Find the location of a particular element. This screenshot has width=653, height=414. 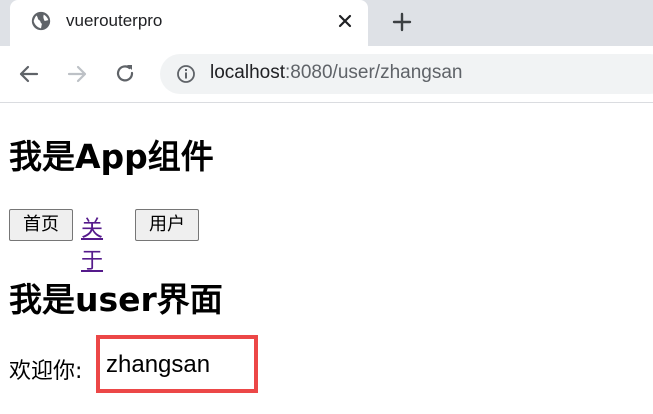

close-icon is located at coordinates (345, 21).